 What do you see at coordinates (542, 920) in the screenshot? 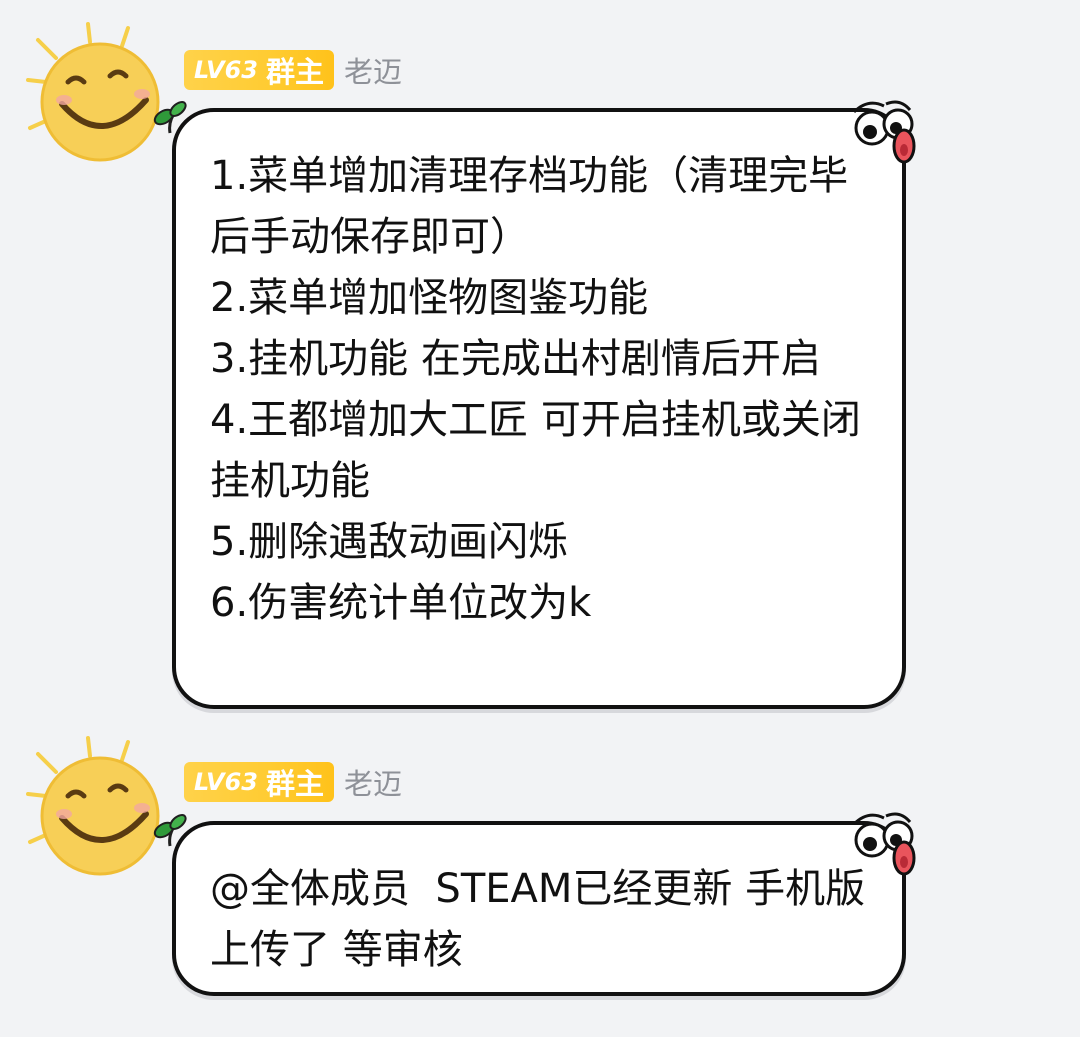
I see `message-text: @全体成员 STEAM已经更新 手机版上传了 等审核` at bounding box center [542, 920].